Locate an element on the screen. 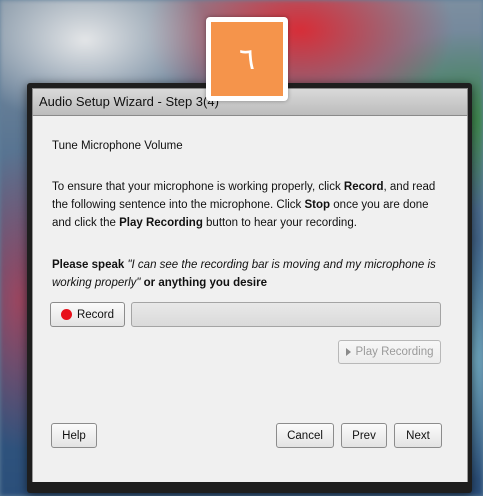 The image size is (483, 496). step-badge-label: ٦ is located at coordinates (247, 59).